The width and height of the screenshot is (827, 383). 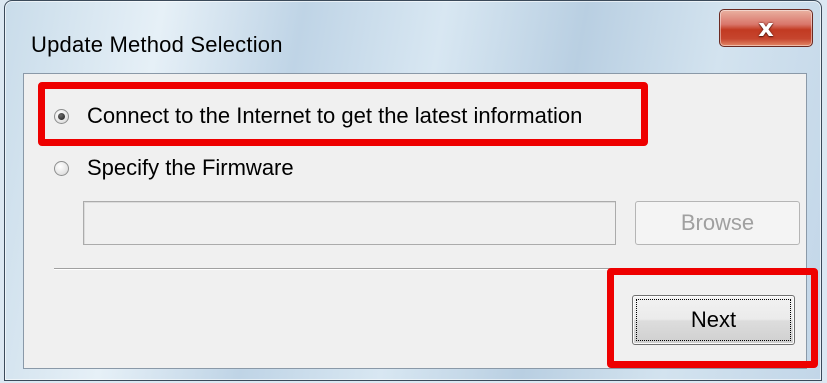 What do you see at coordinates (717, 223) in the screenshot?
I see `browse-button: Browse` at bounding box center [717, 223].